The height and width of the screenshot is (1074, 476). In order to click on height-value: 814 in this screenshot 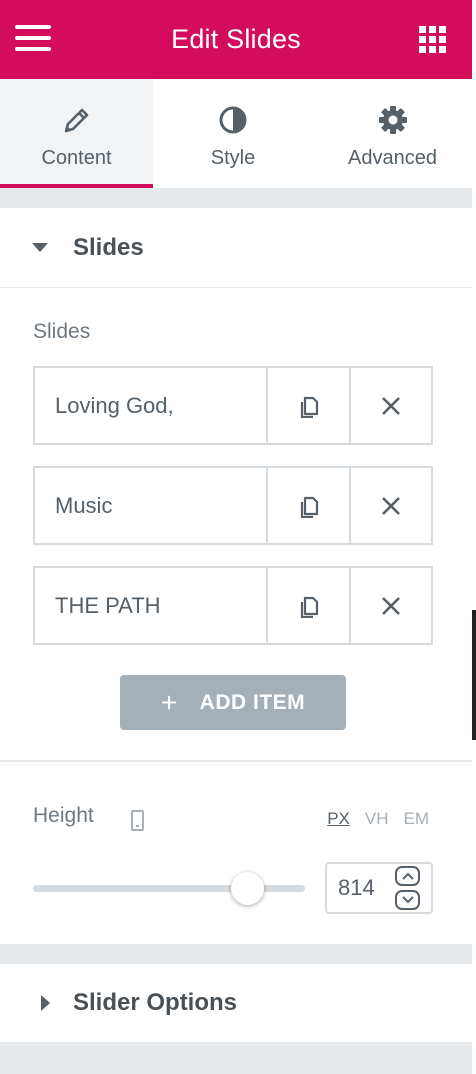, I will do `click(361, 888)`.